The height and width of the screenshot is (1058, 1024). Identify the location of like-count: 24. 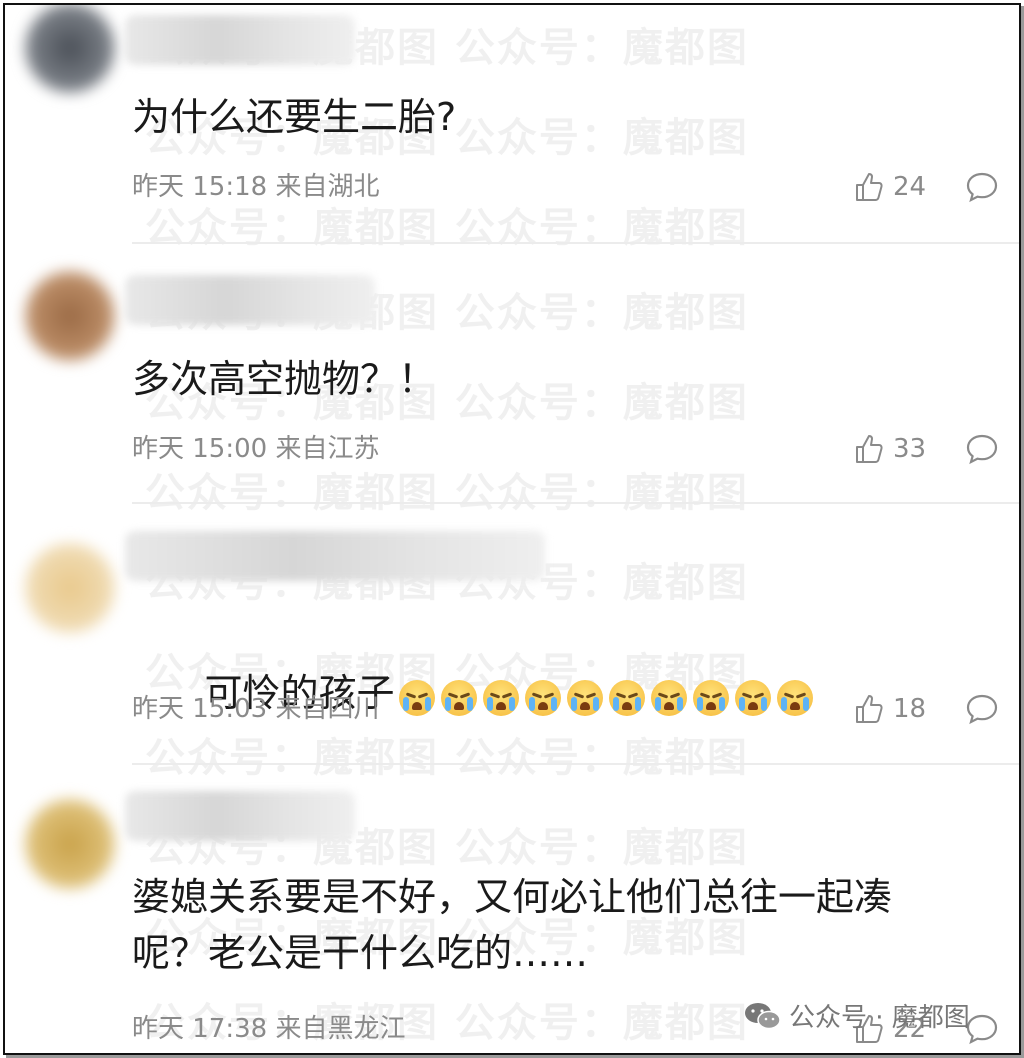
(910, 187).